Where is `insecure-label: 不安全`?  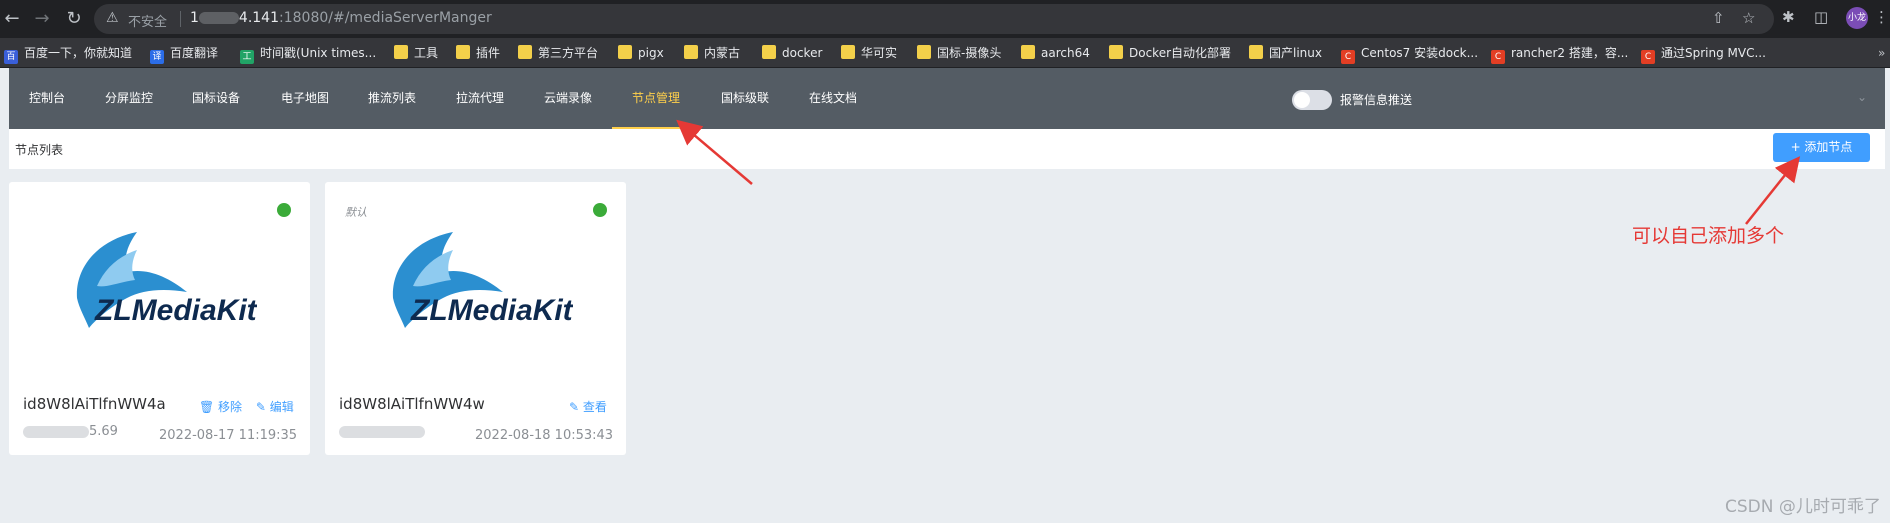 insecure-label: 不安全 is located at coordinates (148, 22).